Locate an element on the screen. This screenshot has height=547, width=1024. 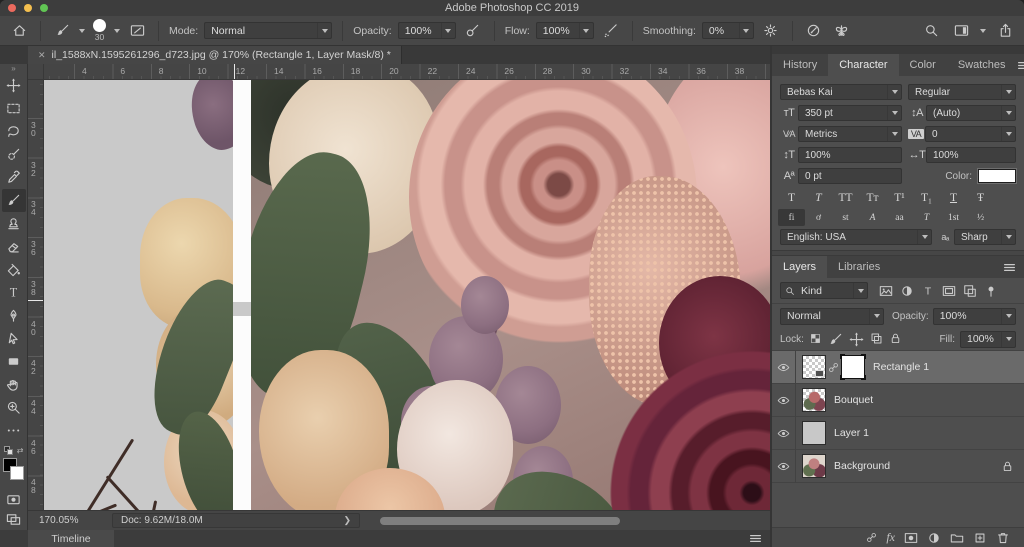
brush-settings-panel-icon is located at coordinates (137, 31).